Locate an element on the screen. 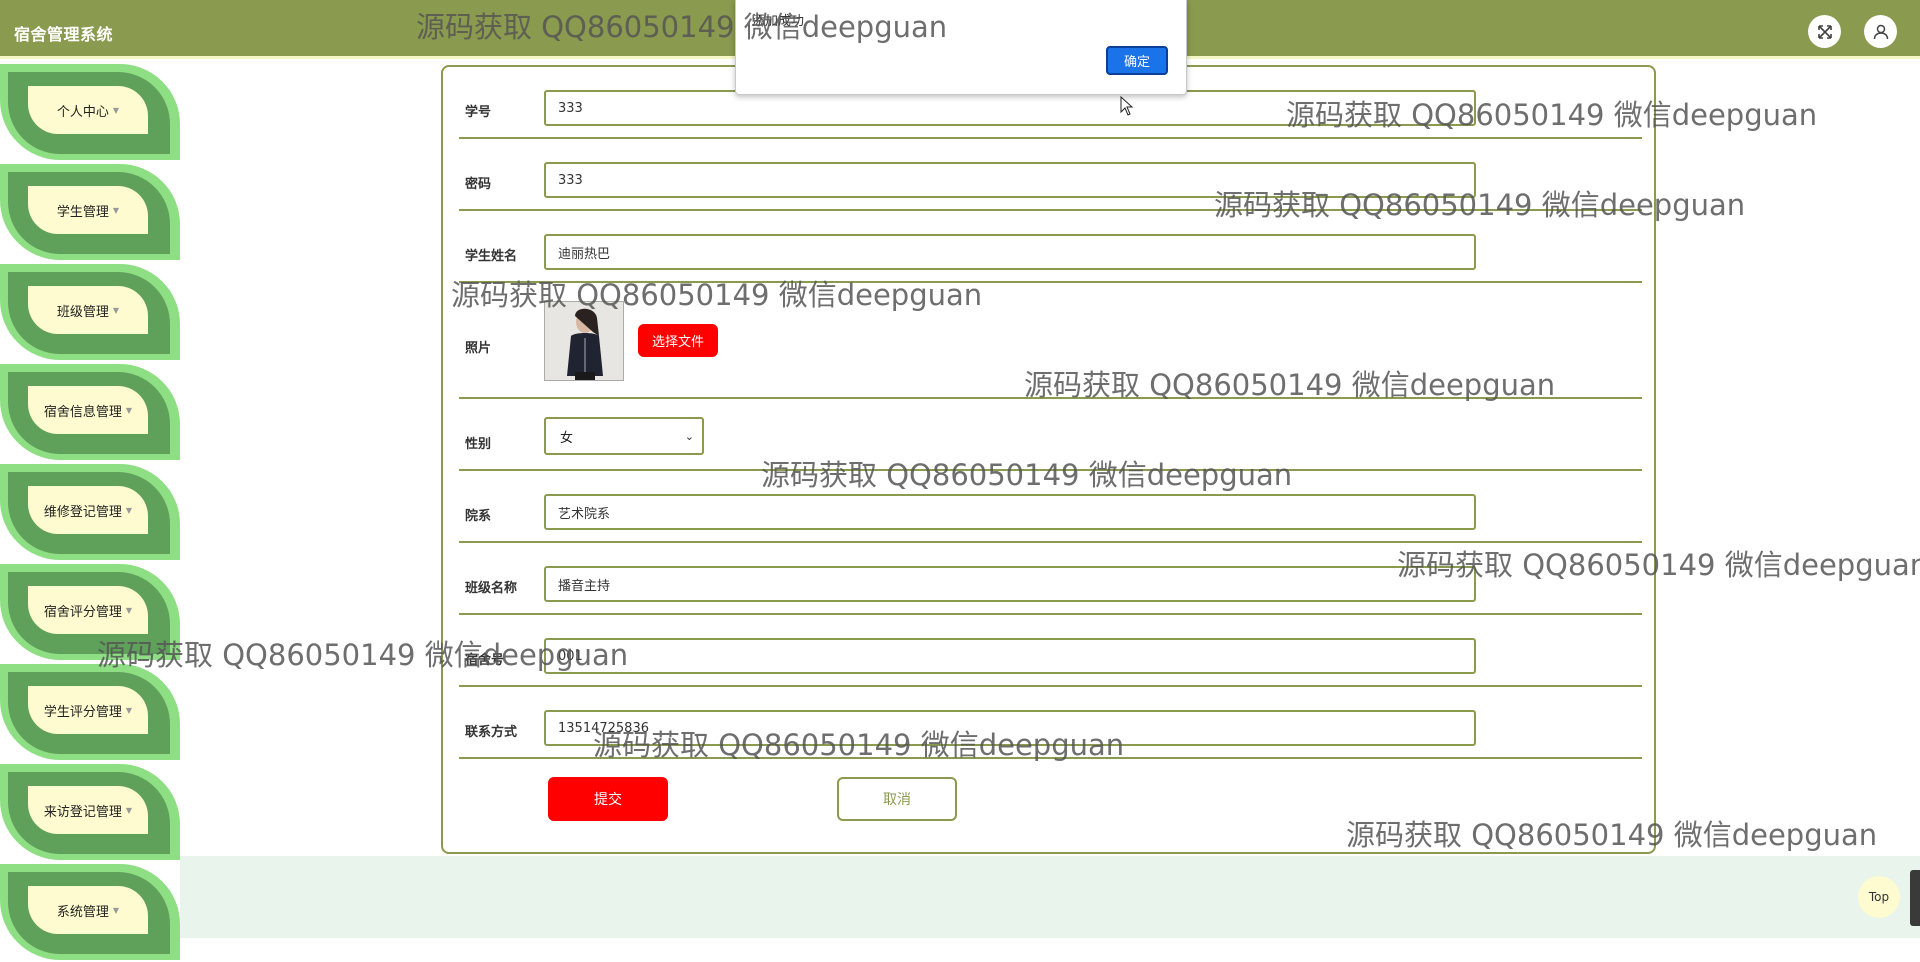 Image resolution: width=1920 pixels, height=962 pixels. name-label: 学生姓名 is located at coordinates (491, 256).